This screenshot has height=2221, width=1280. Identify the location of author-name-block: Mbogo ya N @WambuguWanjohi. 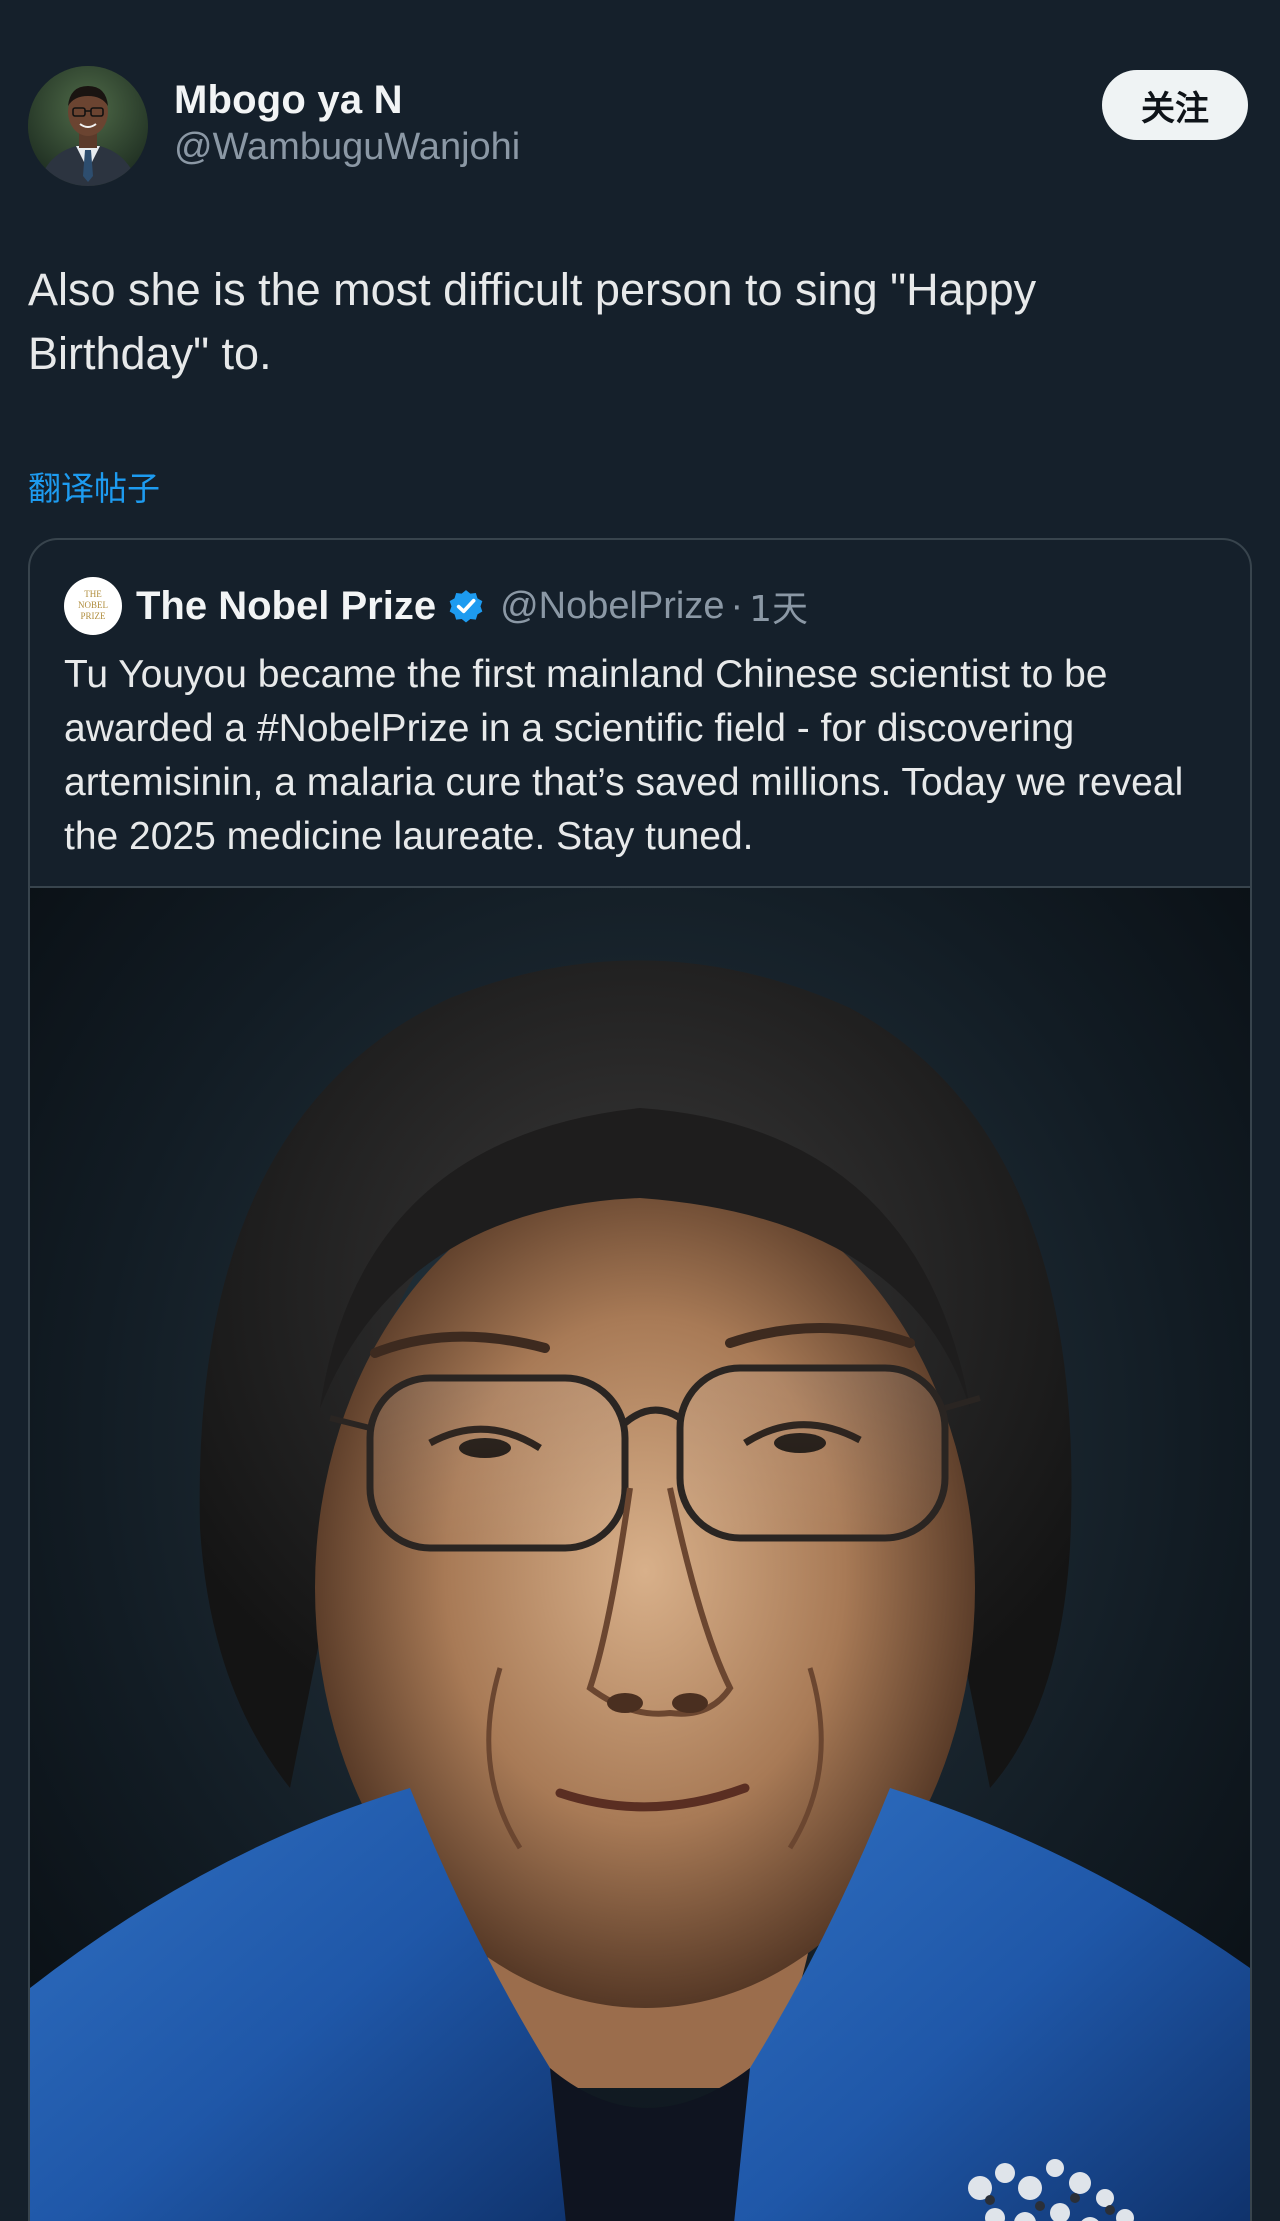
(347, 123).